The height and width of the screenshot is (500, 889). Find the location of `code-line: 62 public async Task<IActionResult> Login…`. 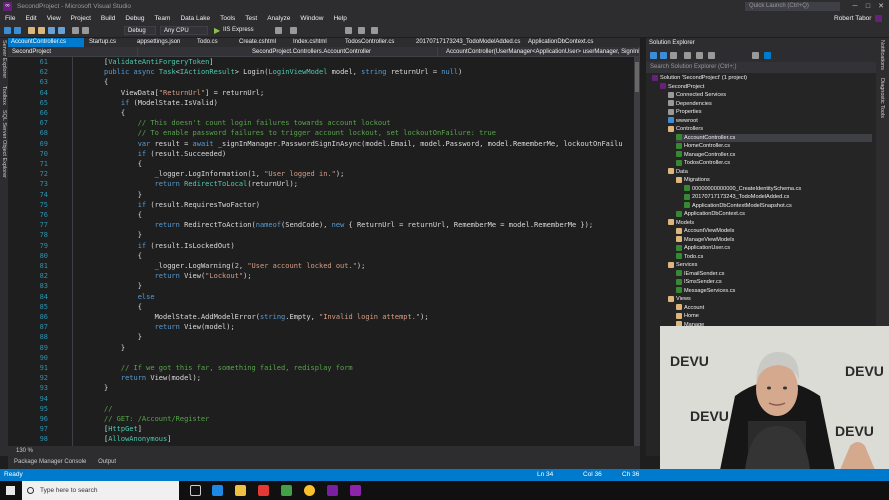

code-line: 62 public async Task<IActionResult> Login… is located at coordinates (324, 72).